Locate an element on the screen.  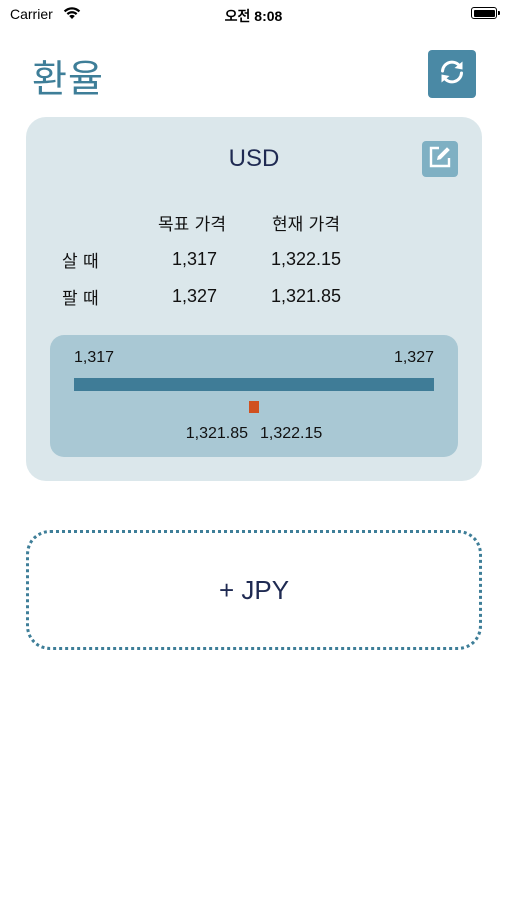
column-header-target: 목표 가격 is located at coordinates (192, 225).